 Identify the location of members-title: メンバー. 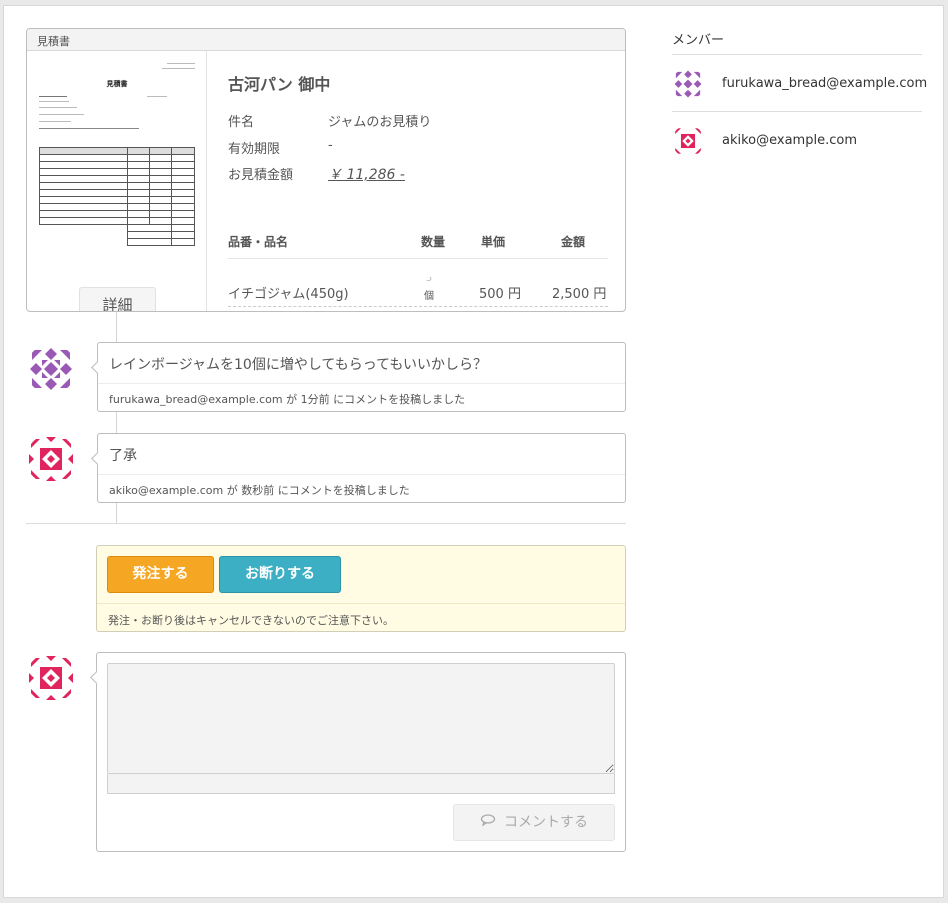
(797, 41).